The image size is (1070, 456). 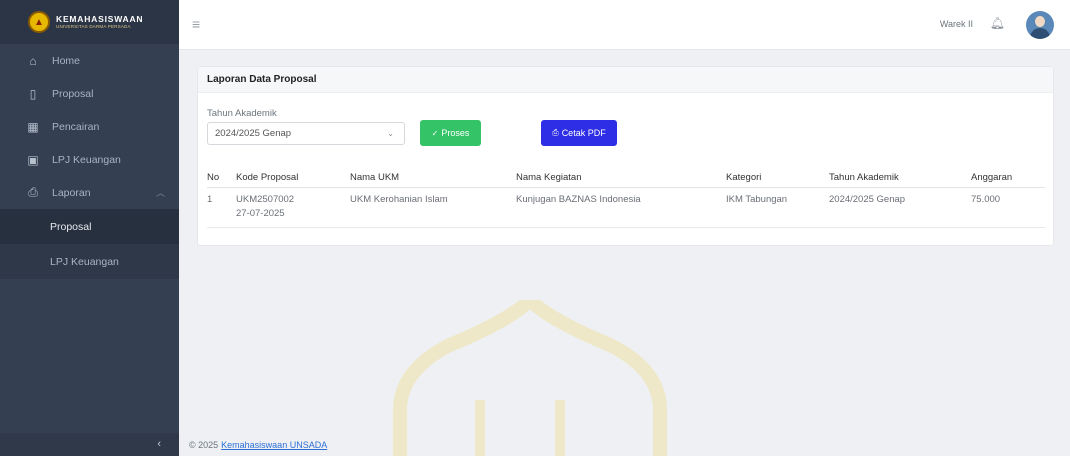 I want to click on sidebar-subitem-label: LPJ Keuangan, so click(x=84, y=261).